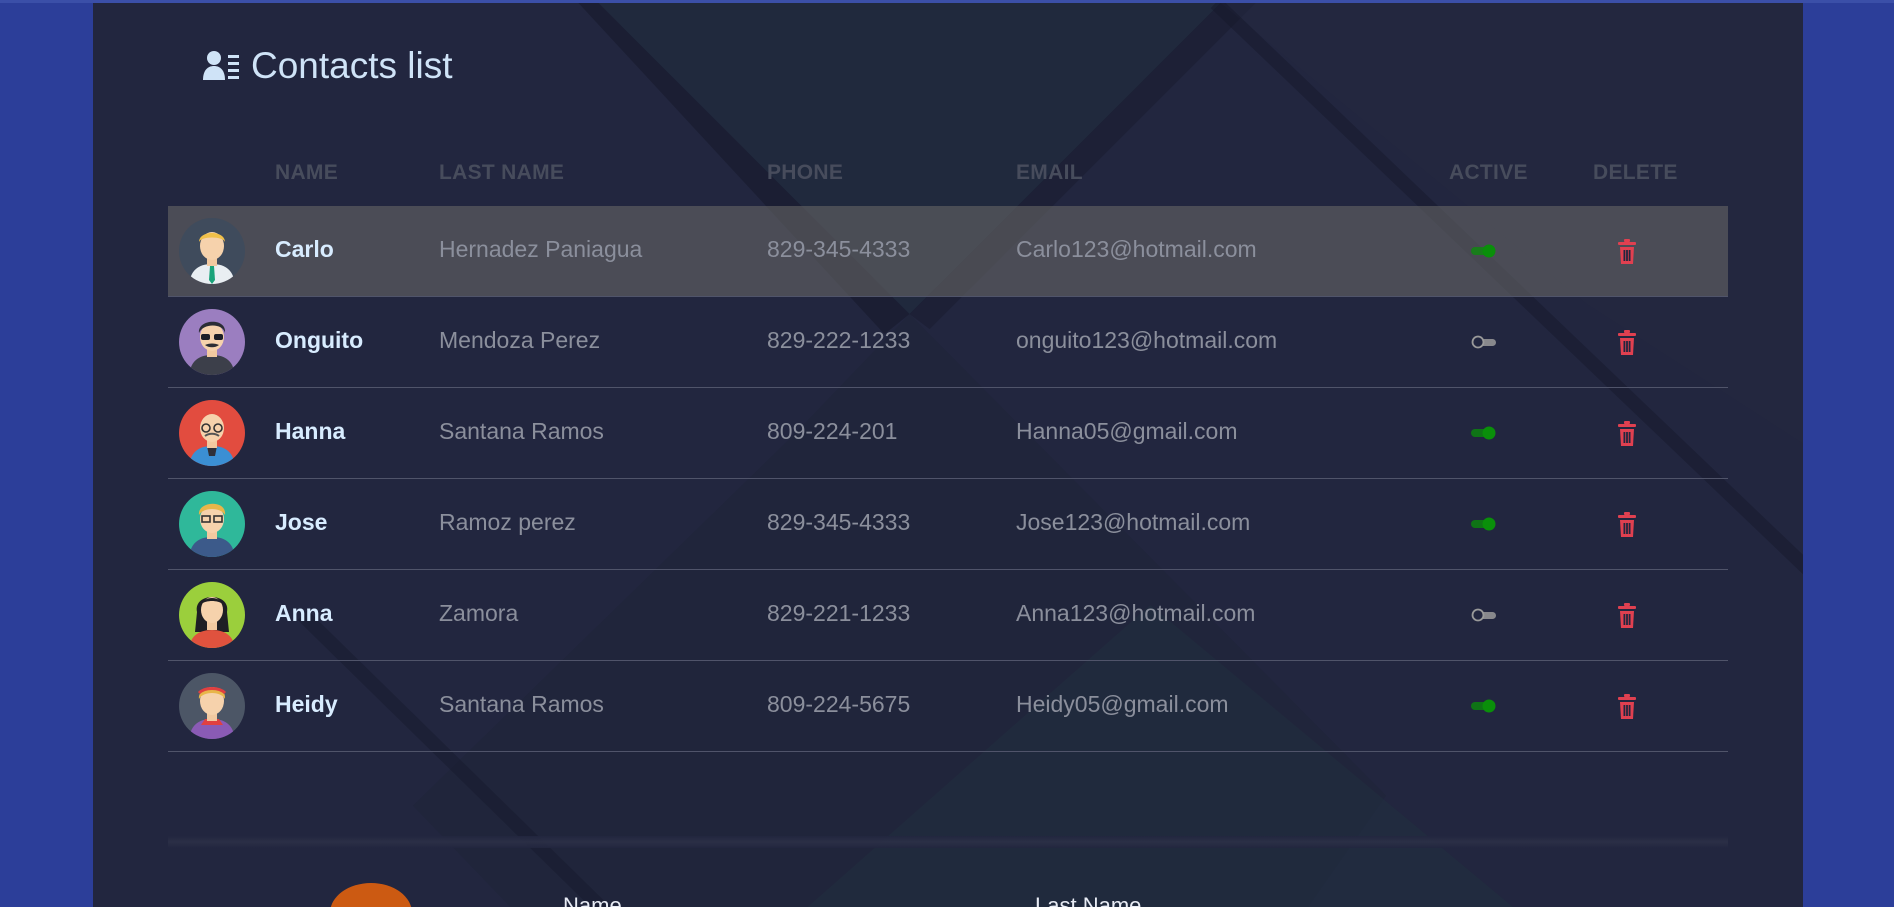 The width and height of the screenshot is (1894, 907). What do you see at coordinates (1049, 172) in the screenshot?
I see `header-email: EMAIL` at bounding box center [1049, 172].